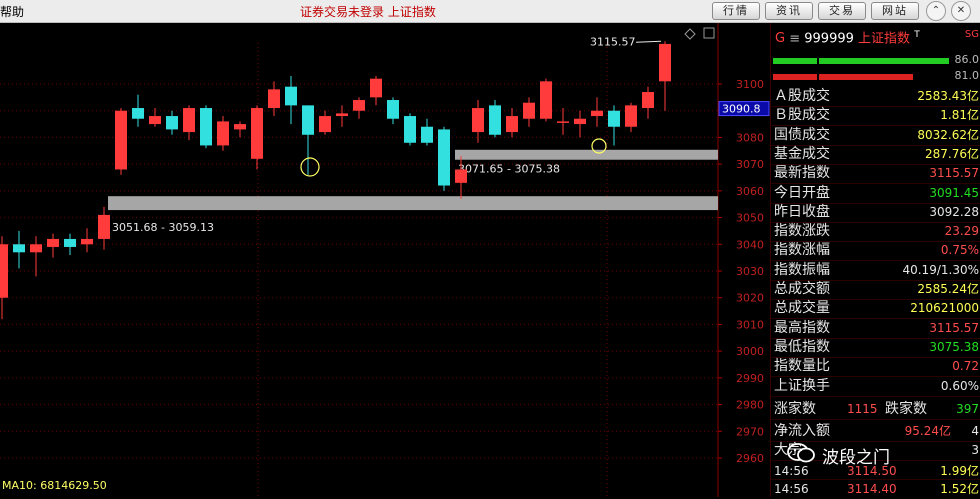 The height and width of the screenshot is (499, 980). What do you see at coordinates (750, 271) in the screenshot?
I see `y-tick-label: 3030` at bounding box center [750, 271].